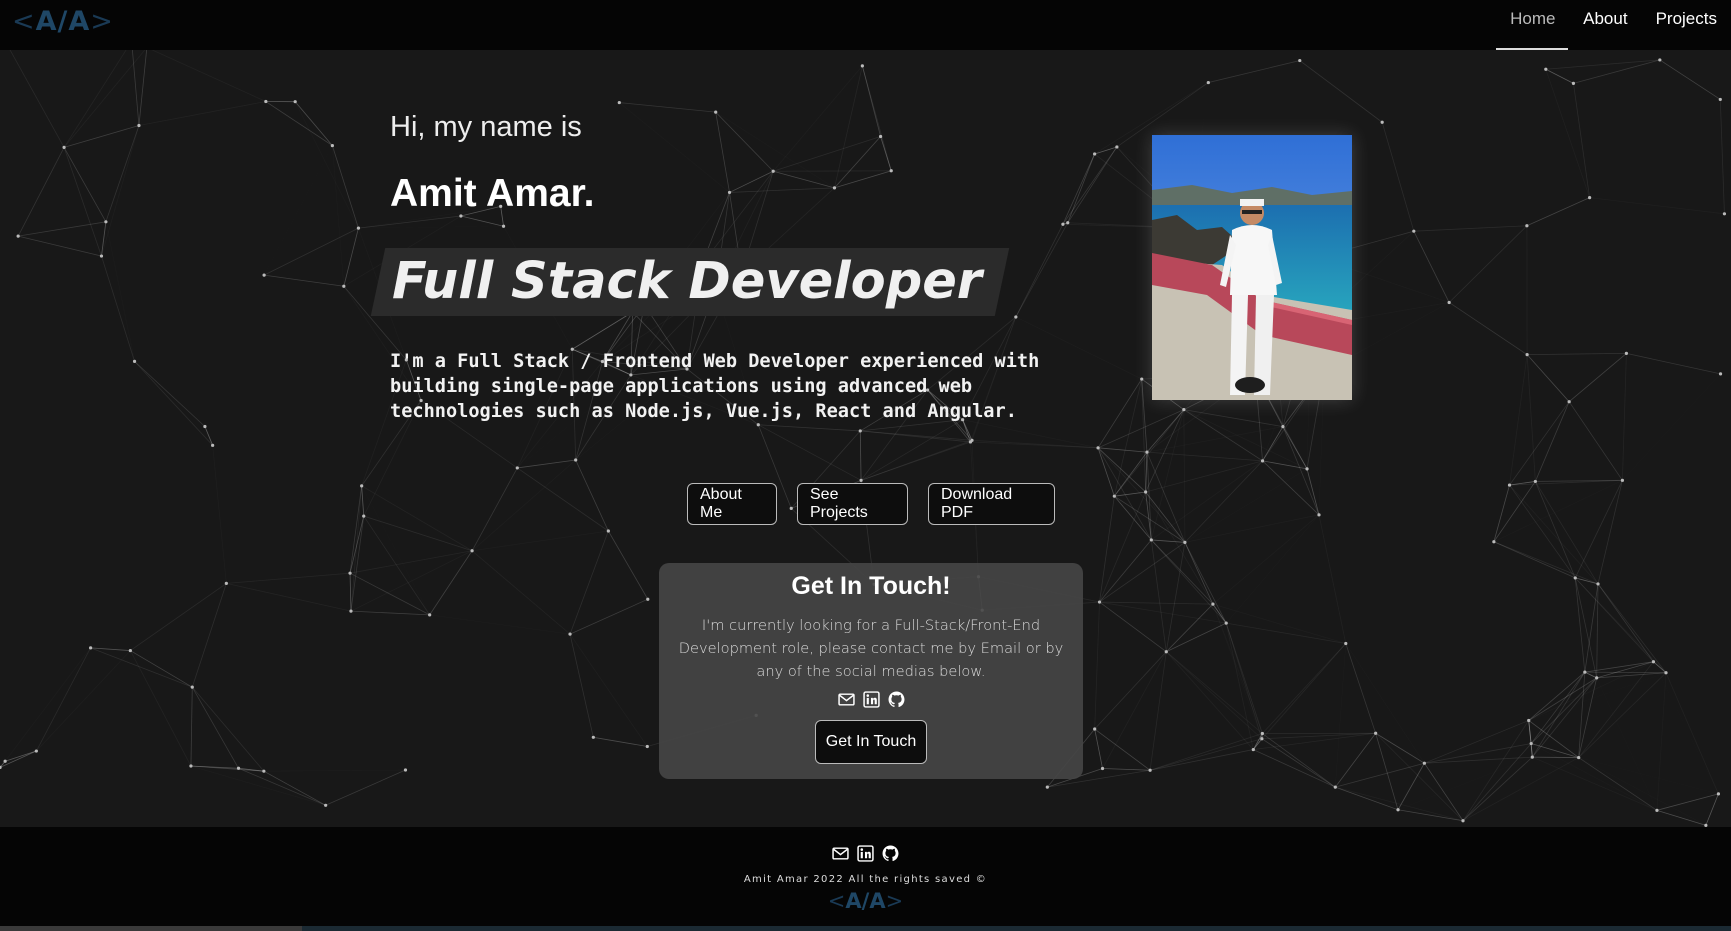 The image size is (1731, 931). What do you see at coordinates (486, 127) in the screenshot?
I see `greeting: Hi, my name is` at bounding box center [486, 127].